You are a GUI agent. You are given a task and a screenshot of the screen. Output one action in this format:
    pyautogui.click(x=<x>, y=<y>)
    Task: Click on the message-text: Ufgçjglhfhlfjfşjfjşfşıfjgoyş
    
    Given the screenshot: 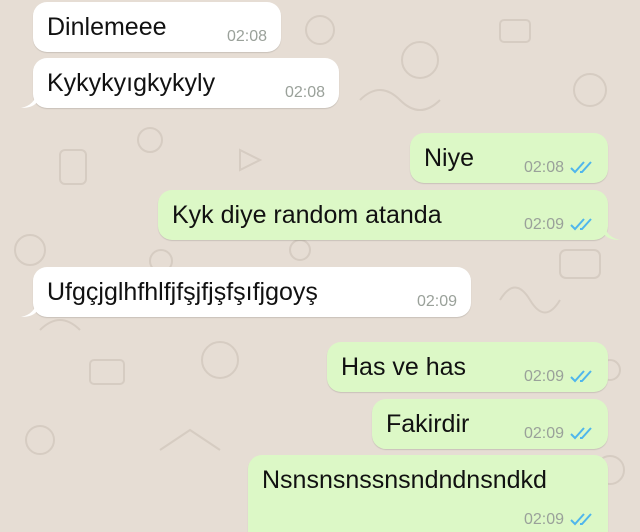 What is the action you would take?
    pyautogui.click(x=182, y=292)
    